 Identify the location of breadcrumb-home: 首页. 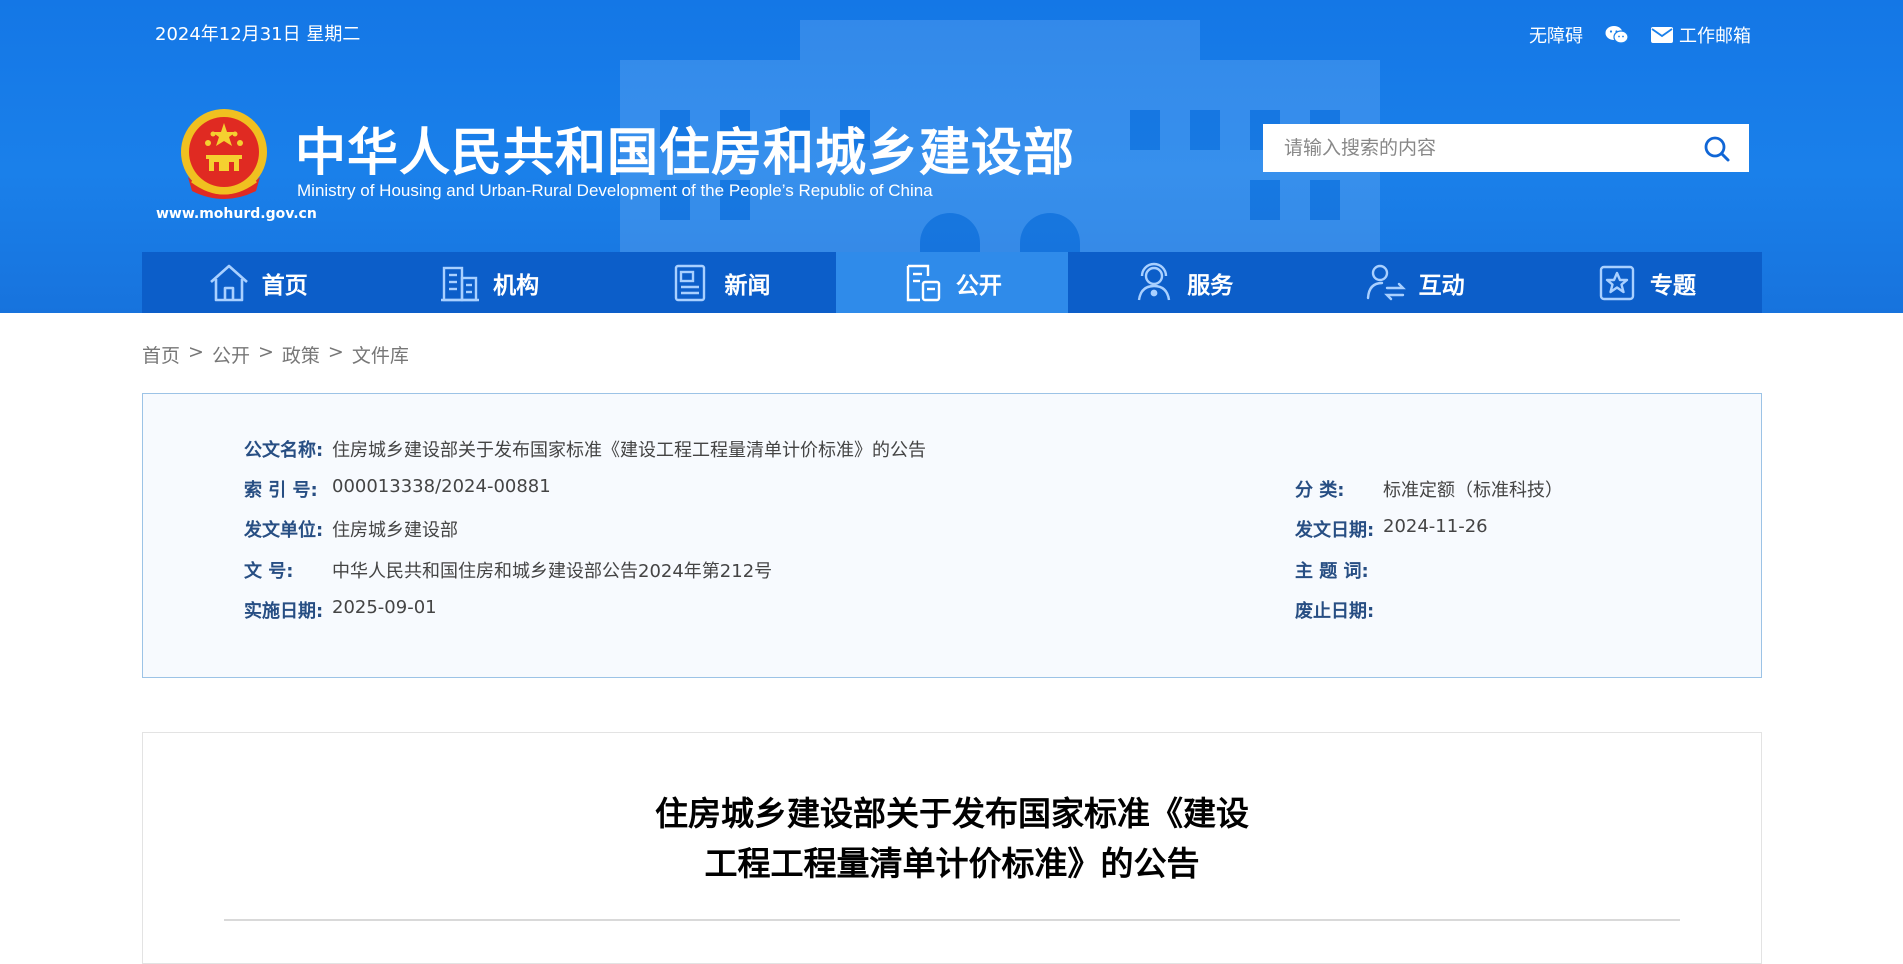
(161, 354).